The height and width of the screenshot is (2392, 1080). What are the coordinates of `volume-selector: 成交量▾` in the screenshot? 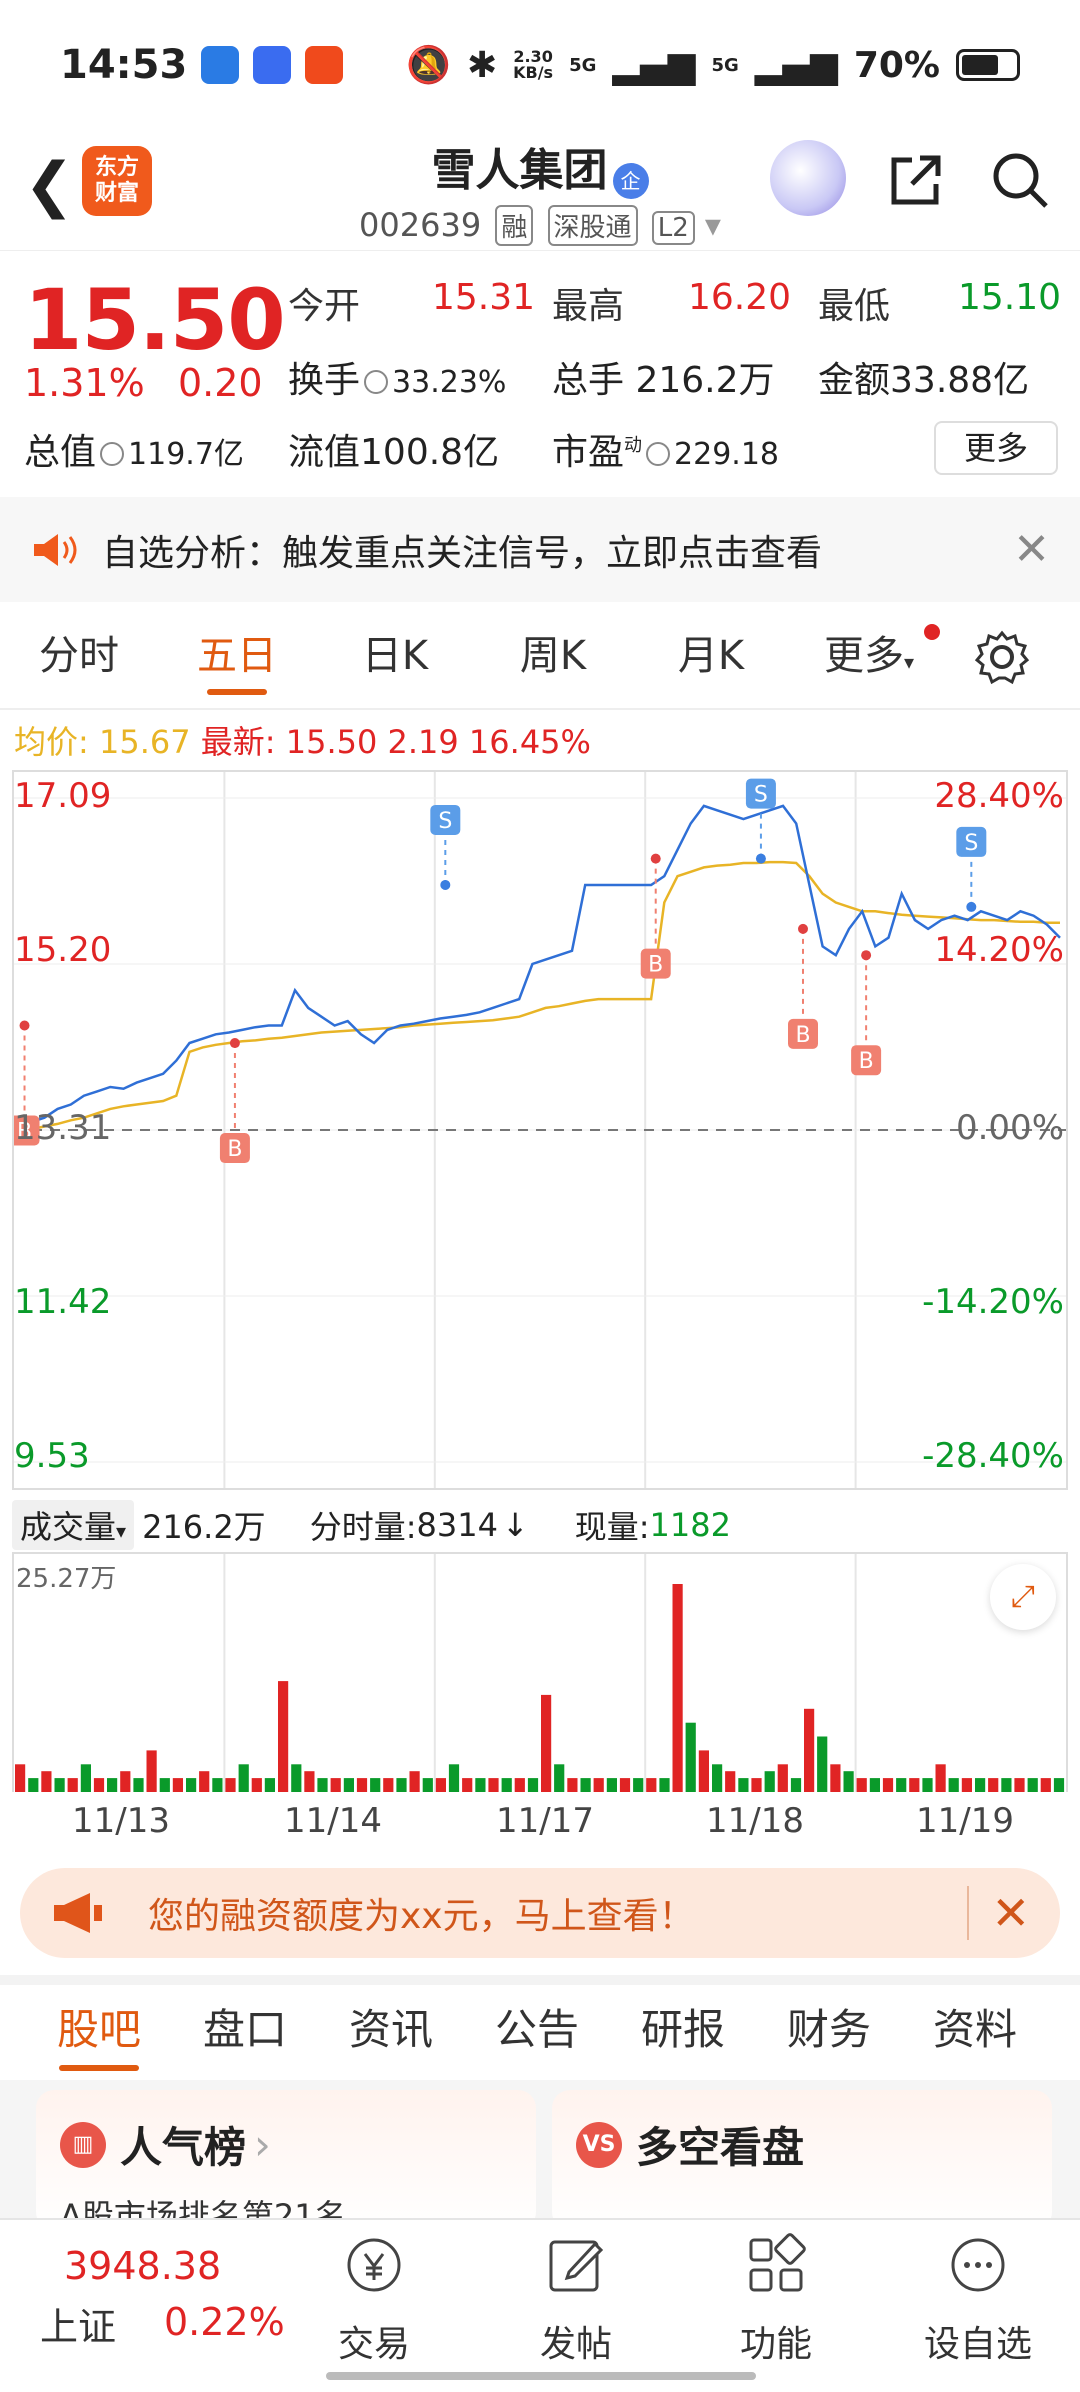 It's located at (73, 1525).